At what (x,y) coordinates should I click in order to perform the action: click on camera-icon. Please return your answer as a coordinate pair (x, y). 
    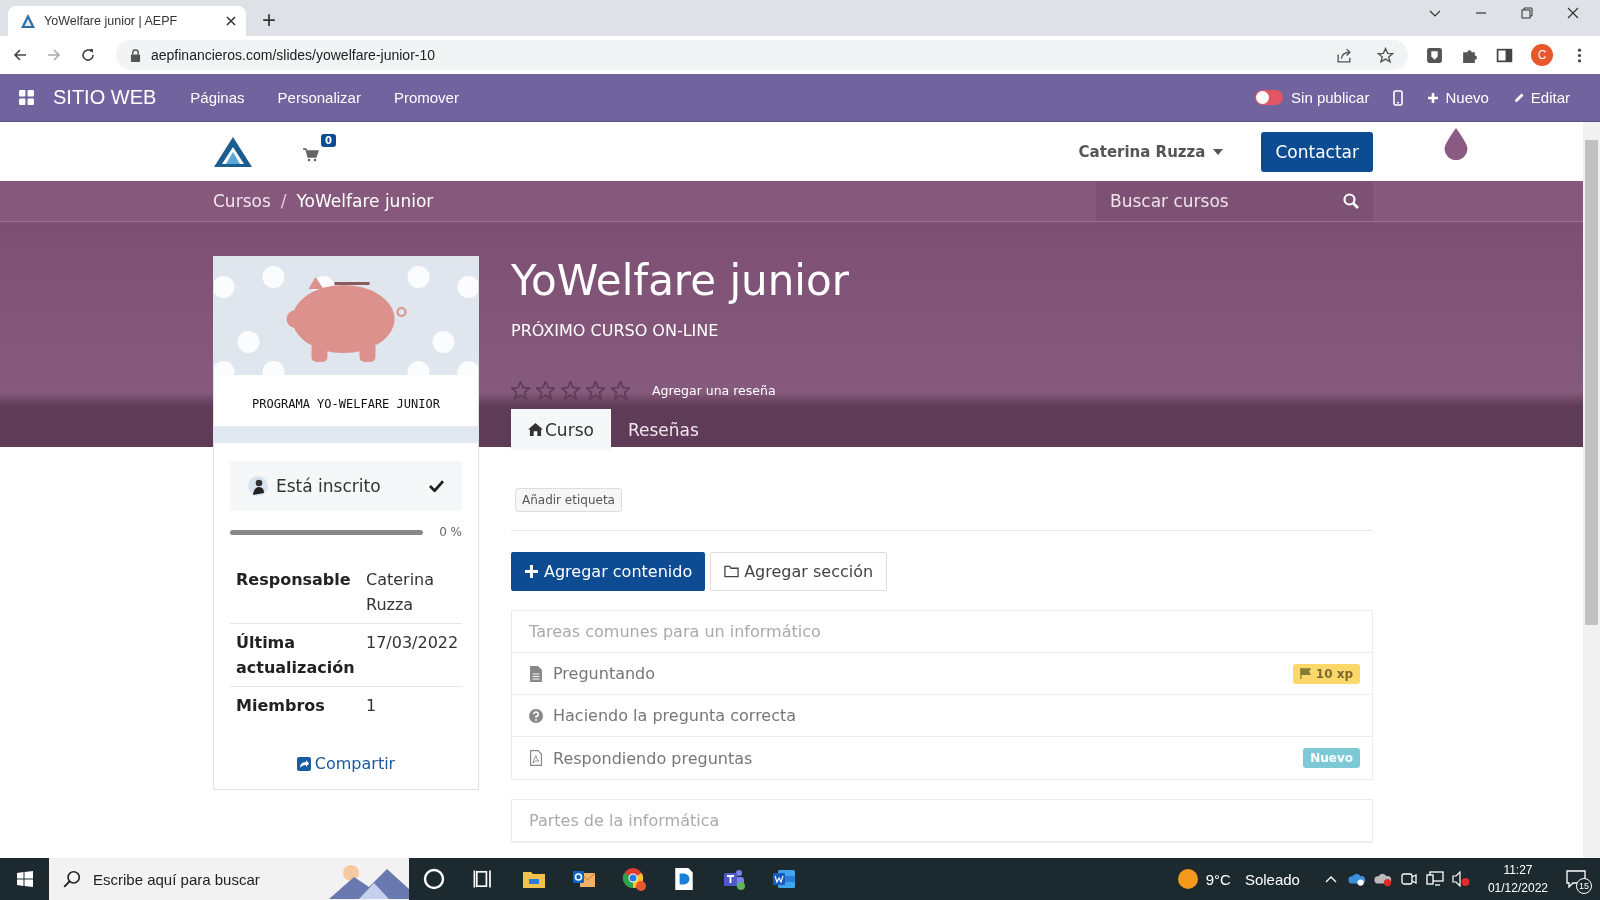
    Looking at the image, I should click on (1408, 879).